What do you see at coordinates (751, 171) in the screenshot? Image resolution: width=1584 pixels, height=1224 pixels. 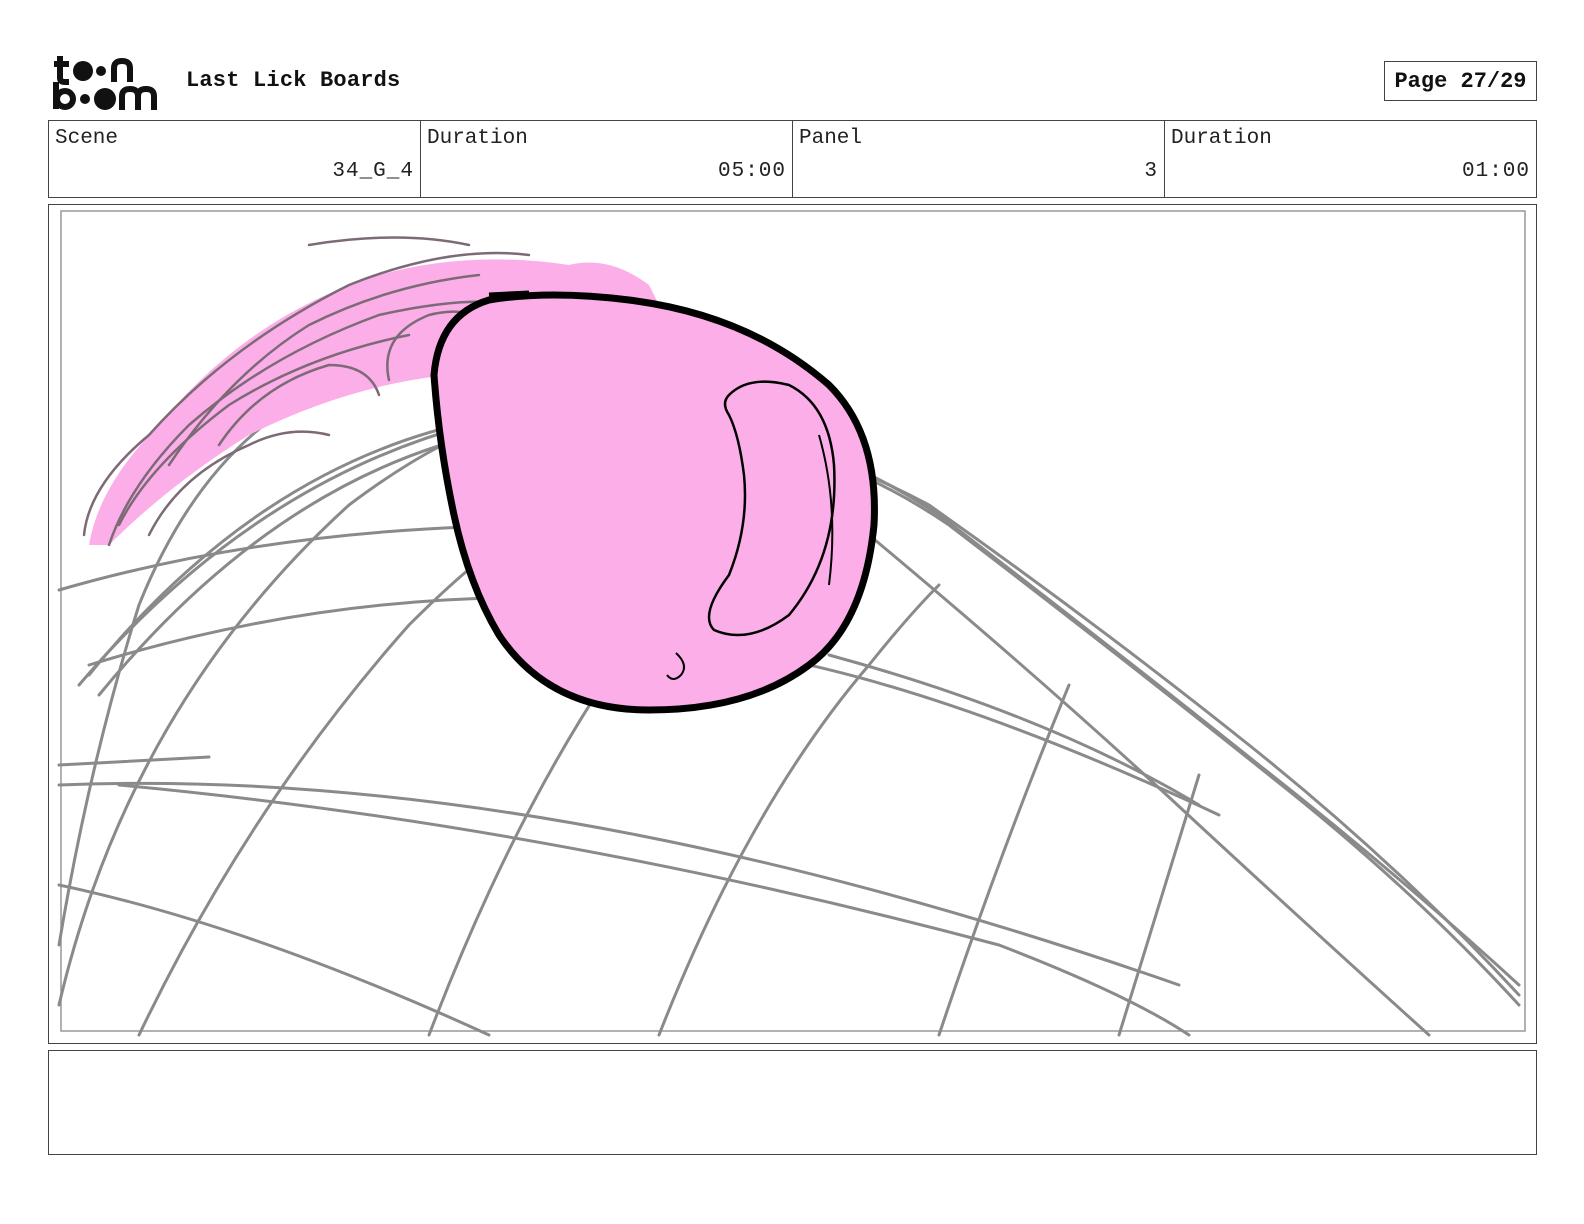 I see `scene-duration-value: 05:00` at bounding box center [751, 171].